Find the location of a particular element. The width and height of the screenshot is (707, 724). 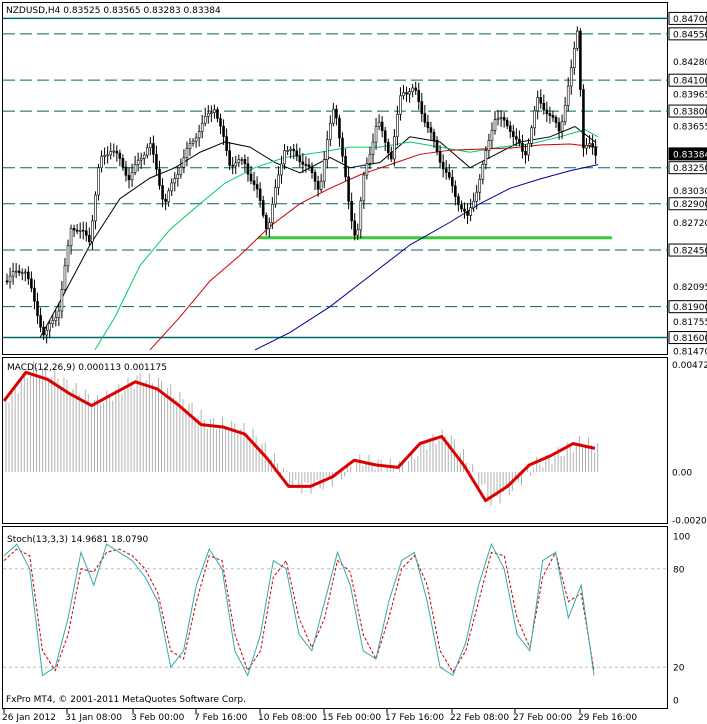

stoch-tick-label: 20 is located at coordinates (679, 669).